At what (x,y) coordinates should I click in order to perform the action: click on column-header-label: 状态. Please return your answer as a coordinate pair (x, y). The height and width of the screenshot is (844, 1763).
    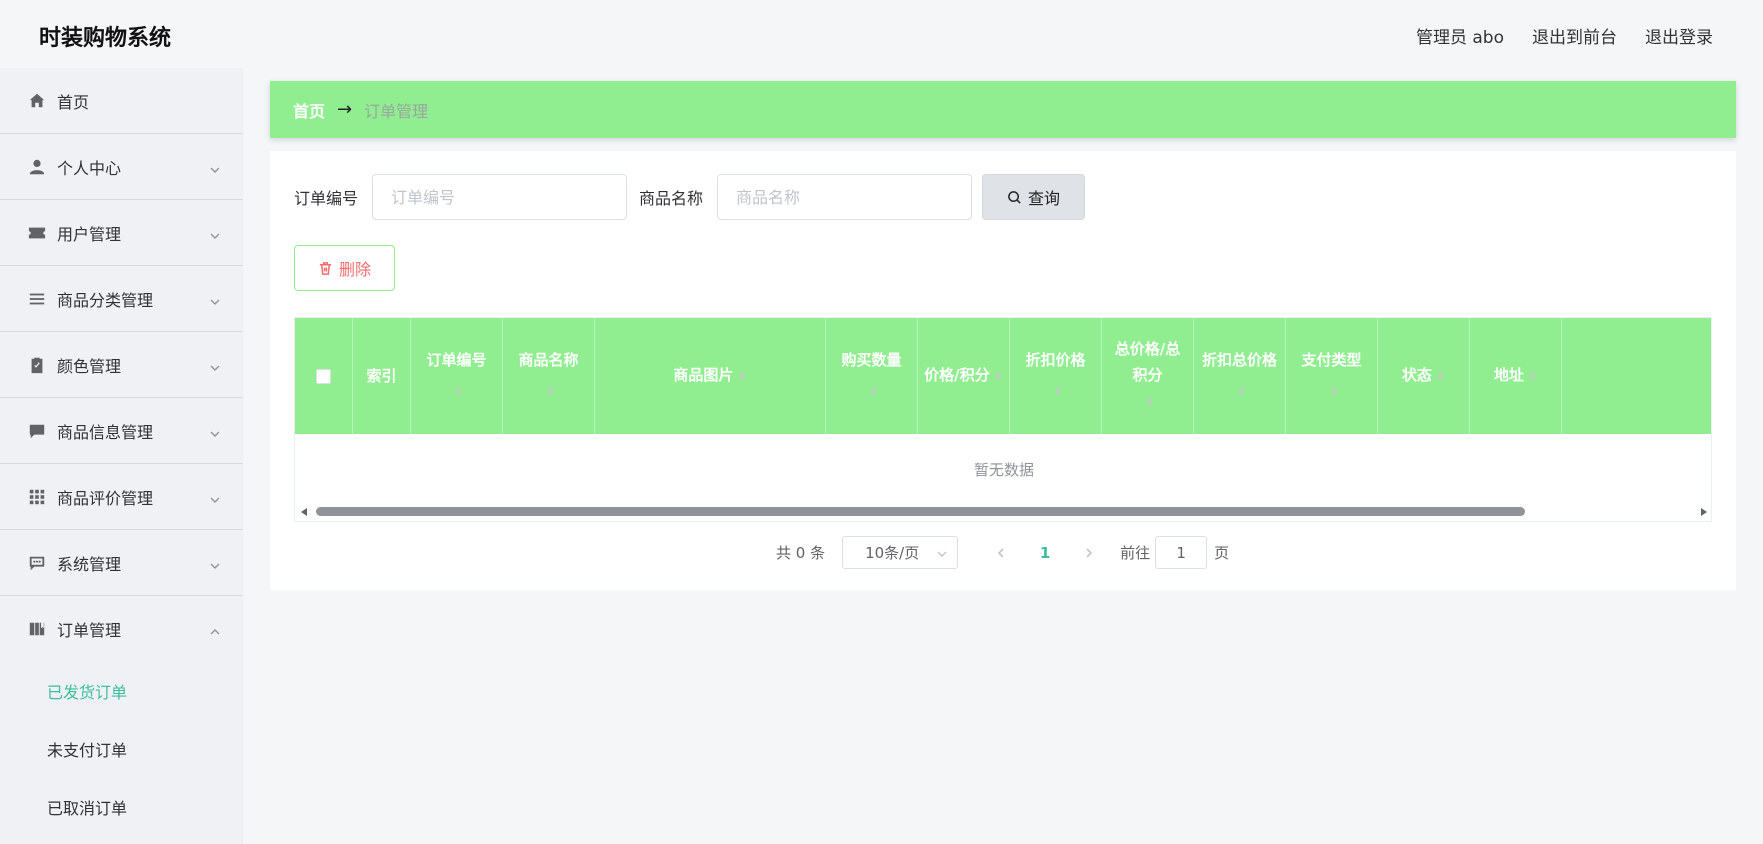
    Looking at the image, I should click on (1416, 375).